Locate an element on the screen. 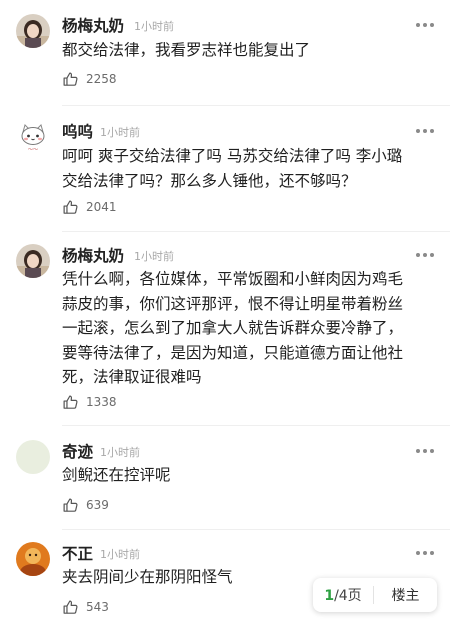 Image resolution: width=450 pixels, height=636 pixels. like-button: 1338 is located at coordinates (89, 402).